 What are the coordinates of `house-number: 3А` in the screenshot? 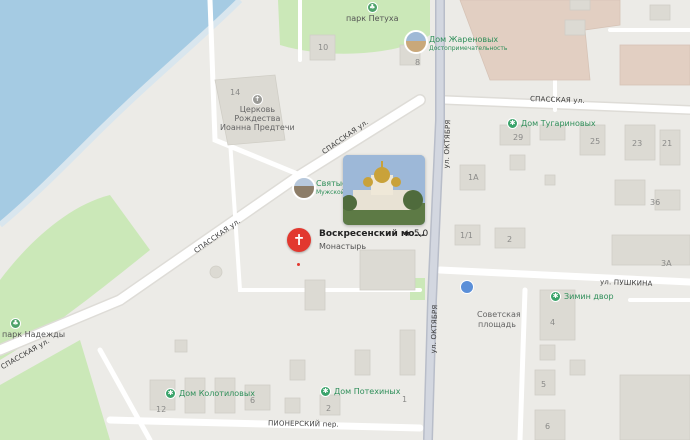 It's located at (666, 263).